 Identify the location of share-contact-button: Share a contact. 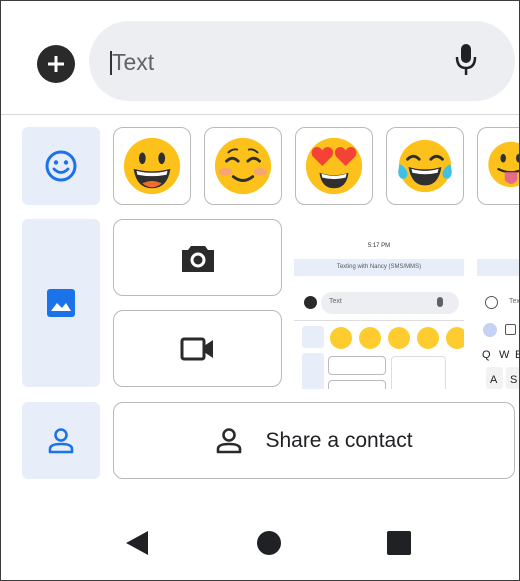
(314, 440).